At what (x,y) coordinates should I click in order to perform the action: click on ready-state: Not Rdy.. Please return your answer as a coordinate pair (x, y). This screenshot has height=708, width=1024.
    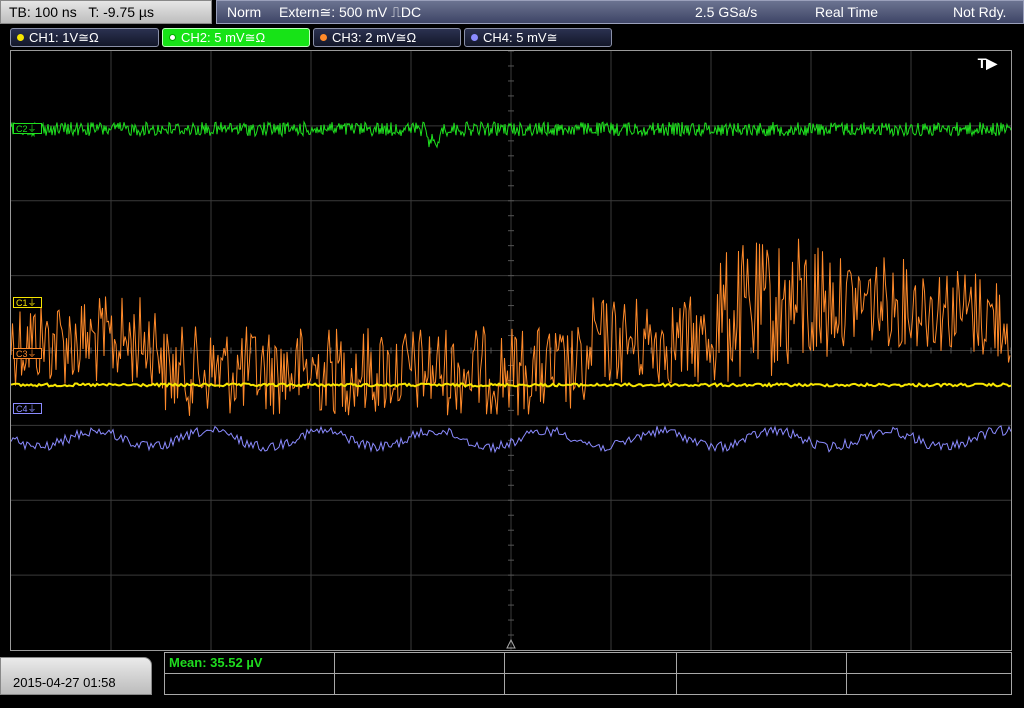
    Looking at the image, I should click on (980, 12).